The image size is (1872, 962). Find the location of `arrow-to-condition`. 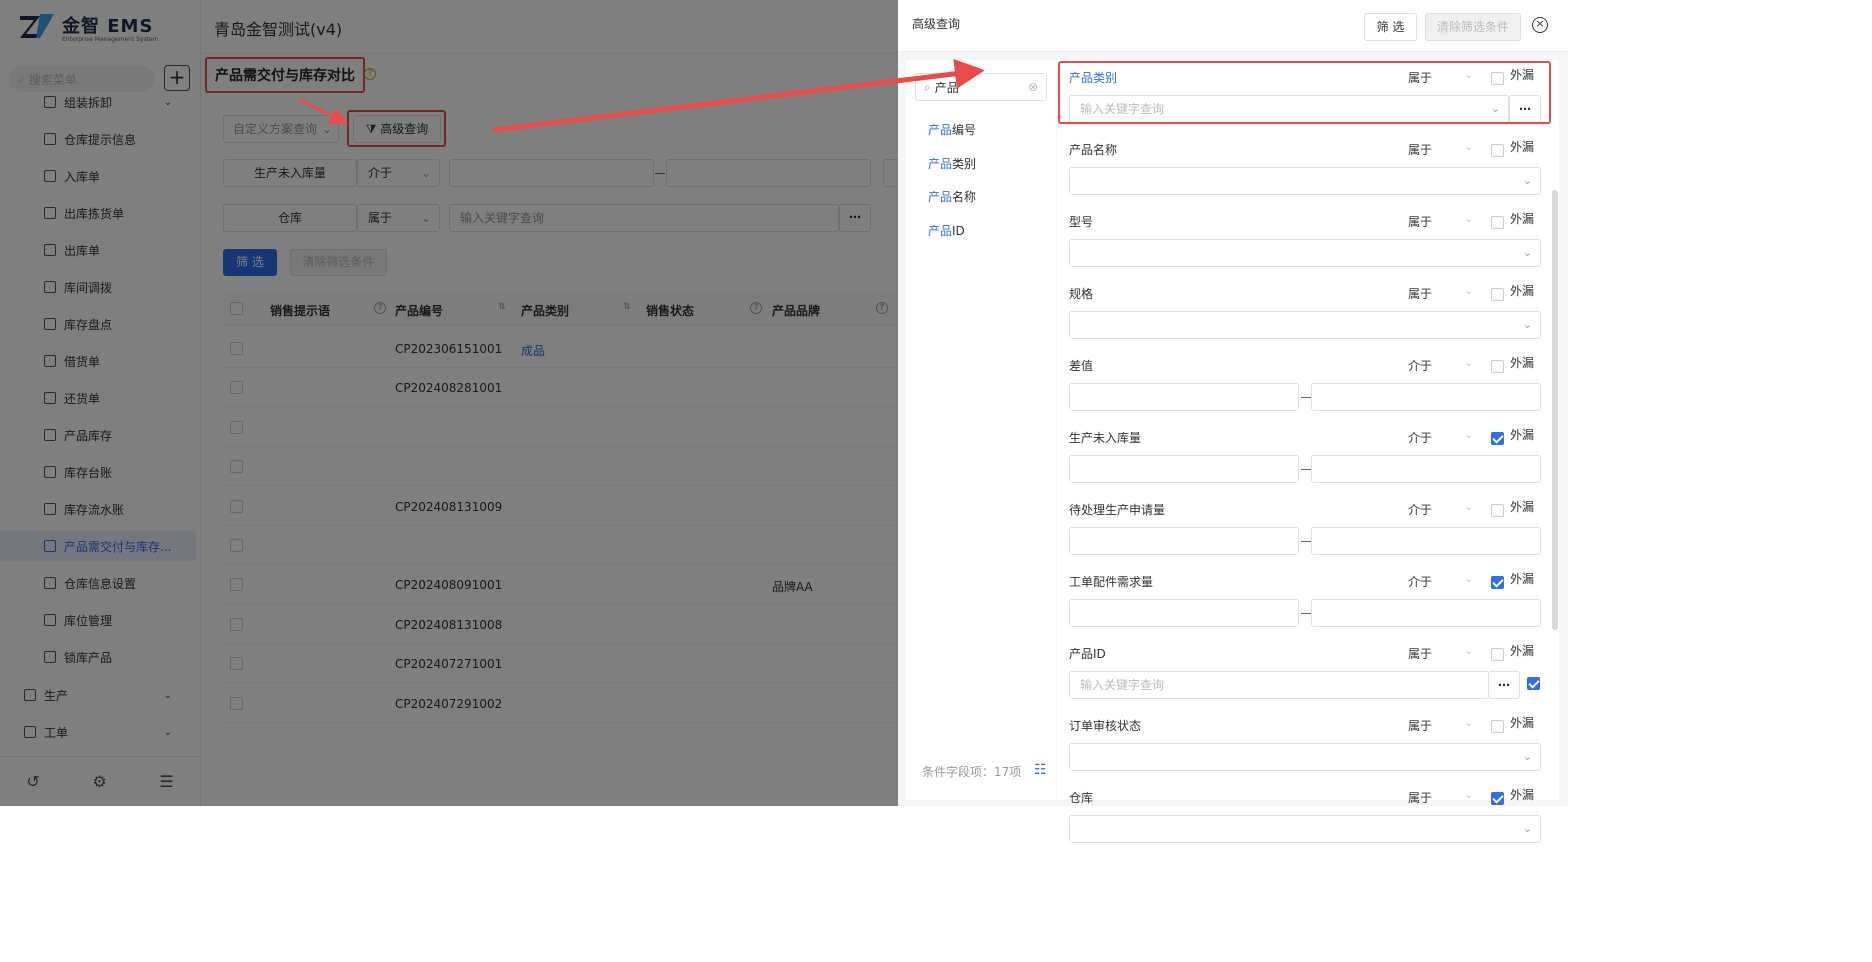

arrow-to-condition is located at coordinates (738, 95).